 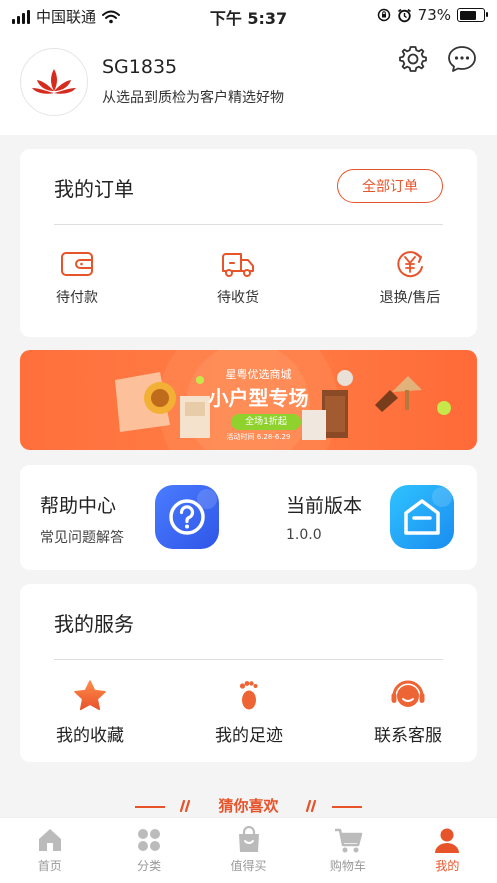 What do you see at coordinates (258, 398) in the screenshot?
I see `banner-headline: 小户型专场` at bounding box center [258, 398].